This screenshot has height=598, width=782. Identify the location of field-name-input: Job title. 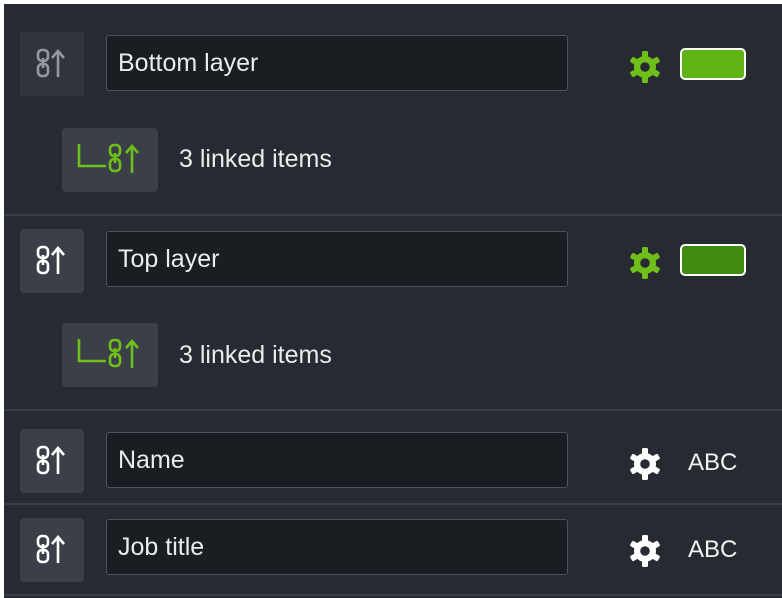
(337, 547).